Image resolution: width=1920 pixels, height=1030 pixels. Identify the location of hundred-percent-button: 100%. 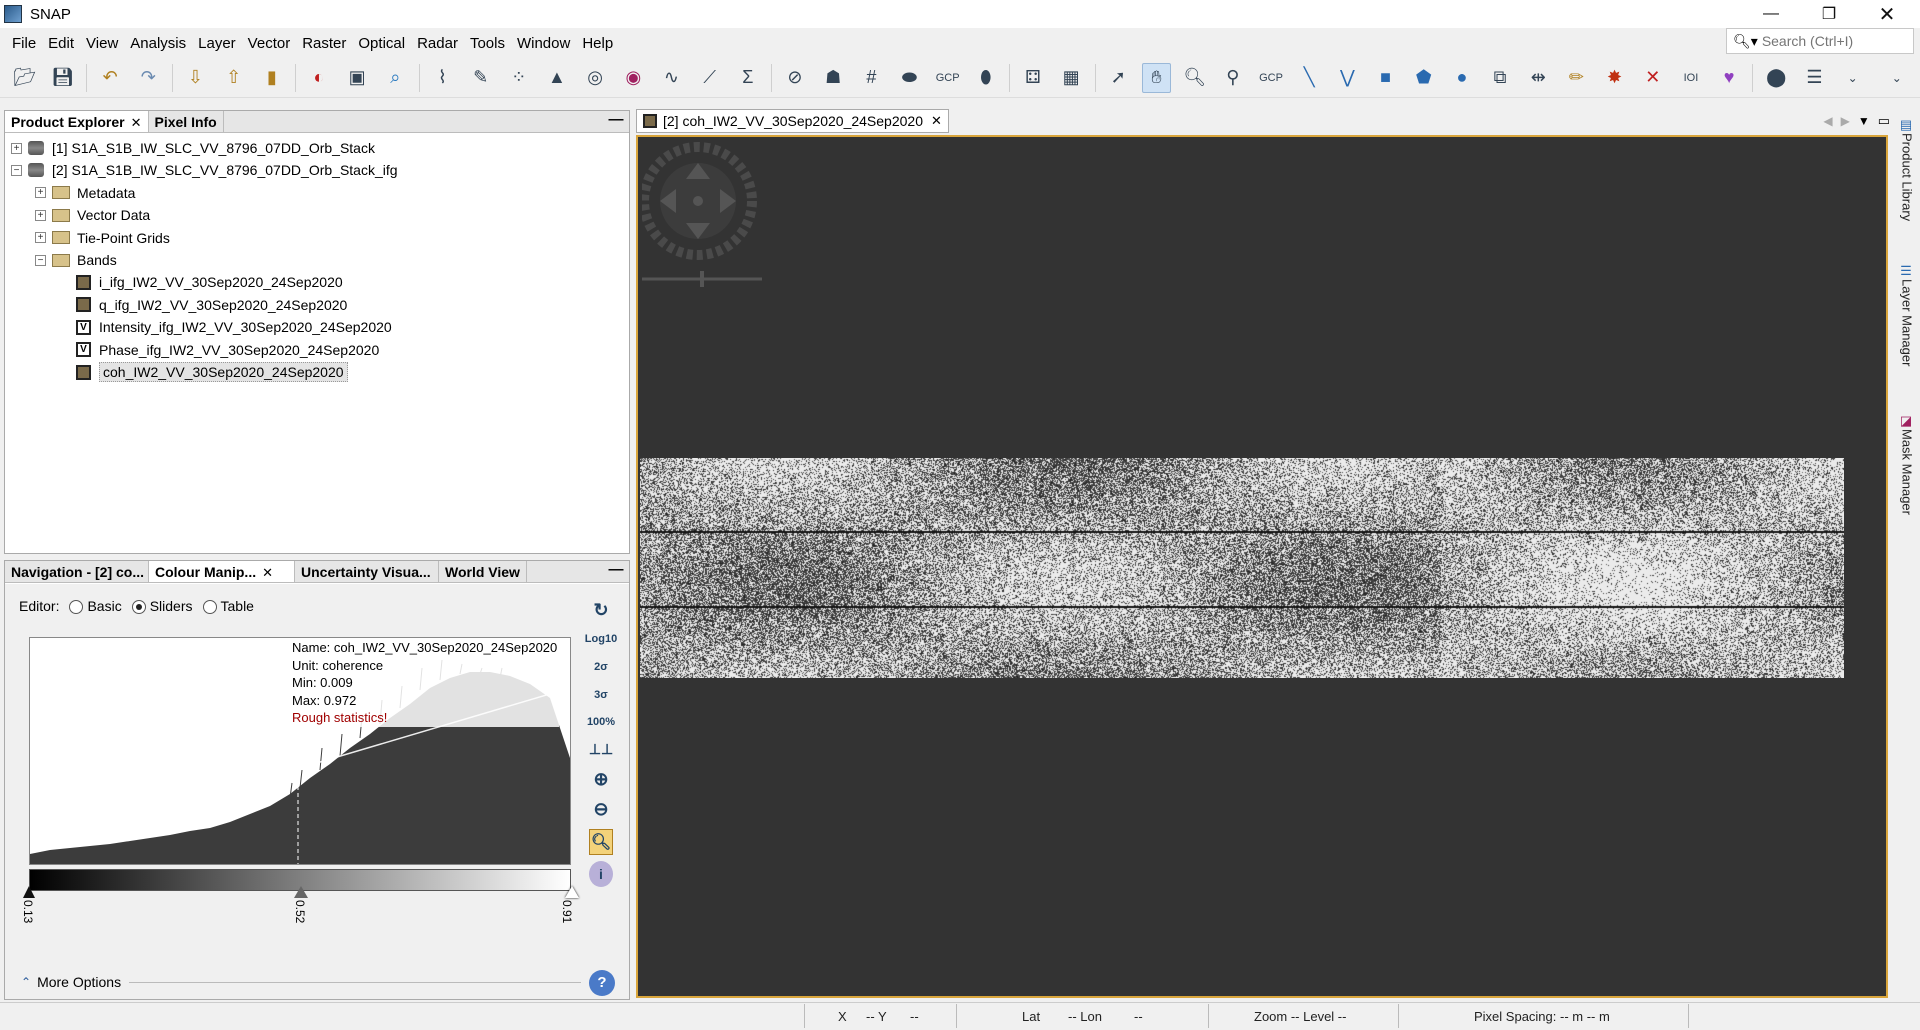
(601, 722).